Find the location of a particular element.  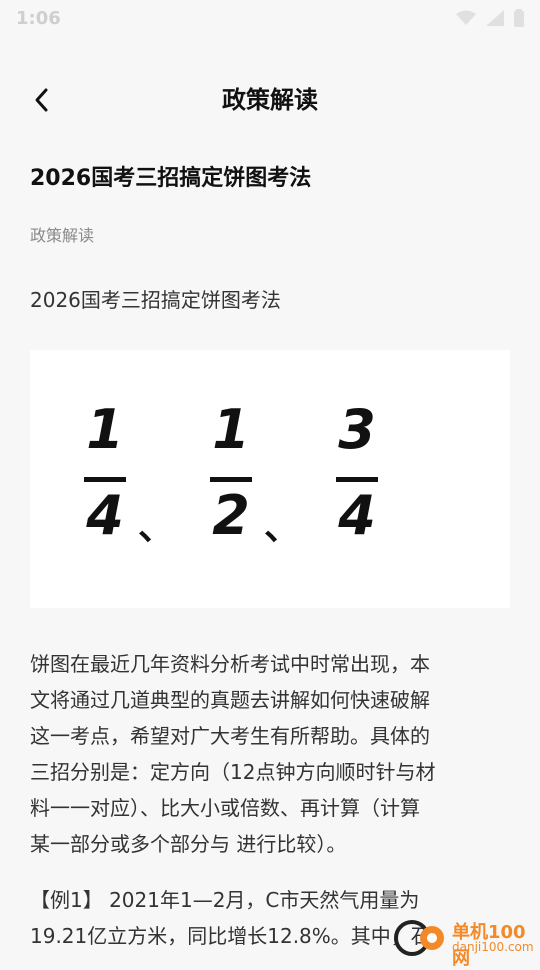

watermark-subtext: danji100.com is located at coordinates (493, 947).